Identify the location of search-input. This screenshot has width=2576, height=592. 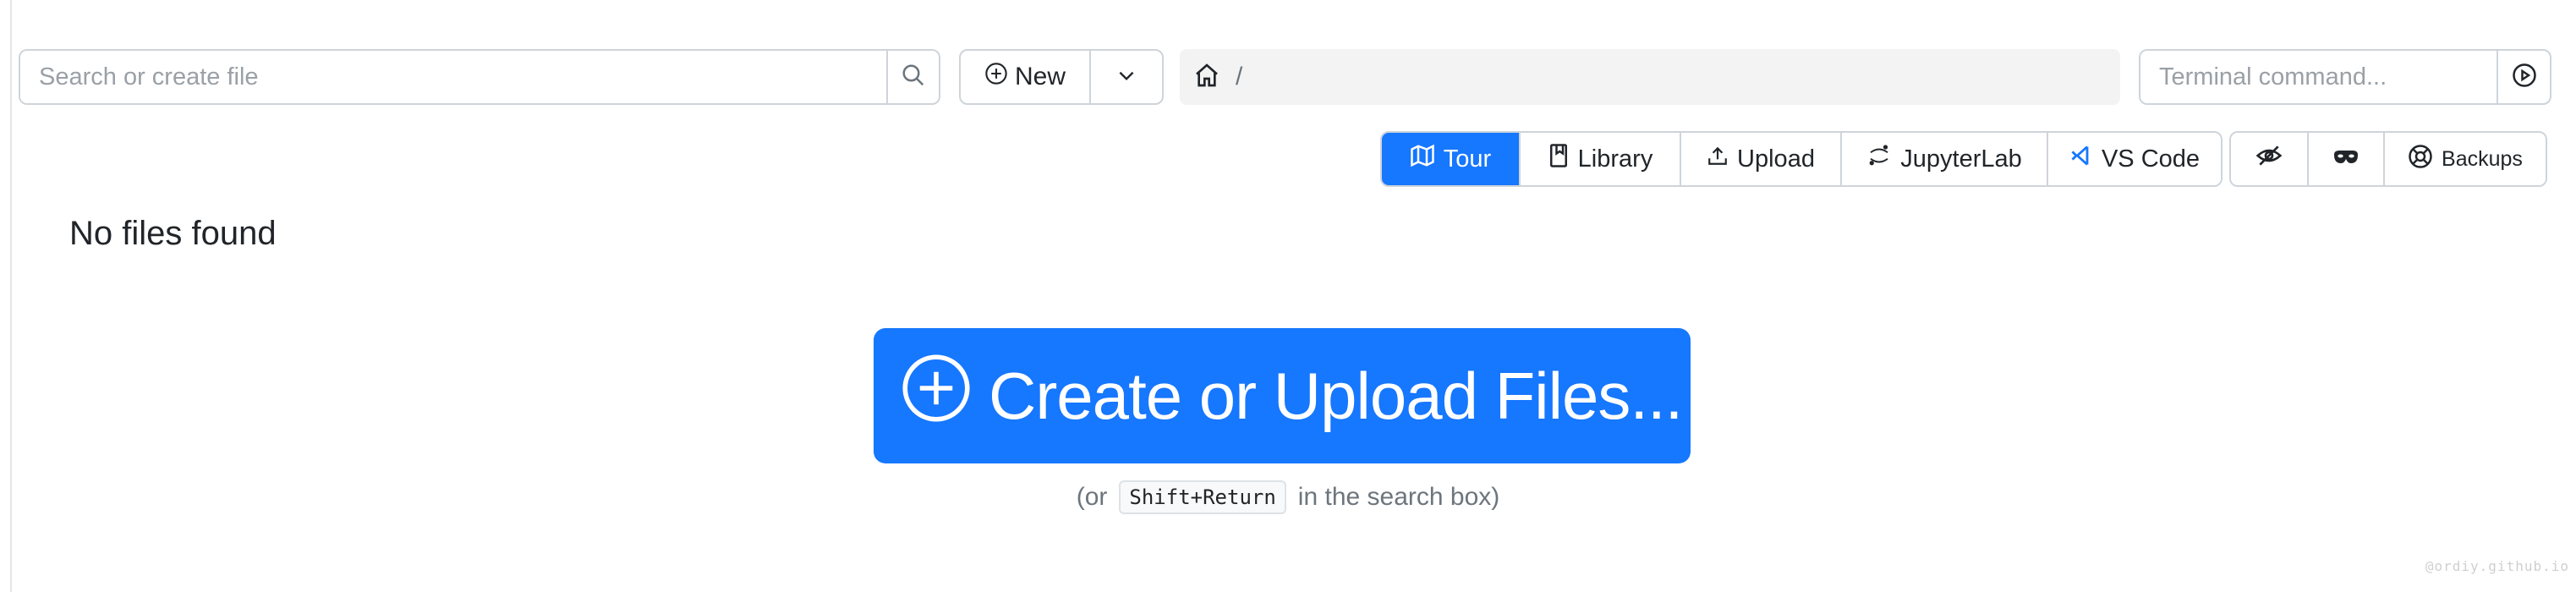
(453, 77).